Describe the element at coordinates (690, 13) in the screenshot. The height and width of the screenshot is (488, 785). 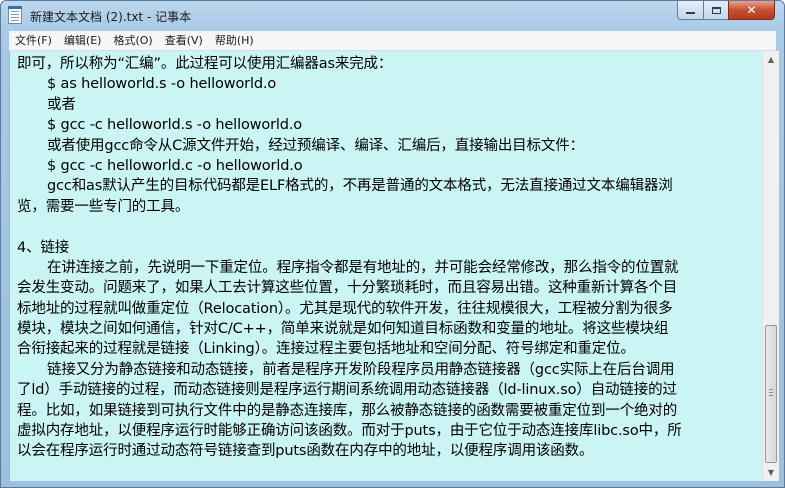
I see `minimize-icon` at that location.